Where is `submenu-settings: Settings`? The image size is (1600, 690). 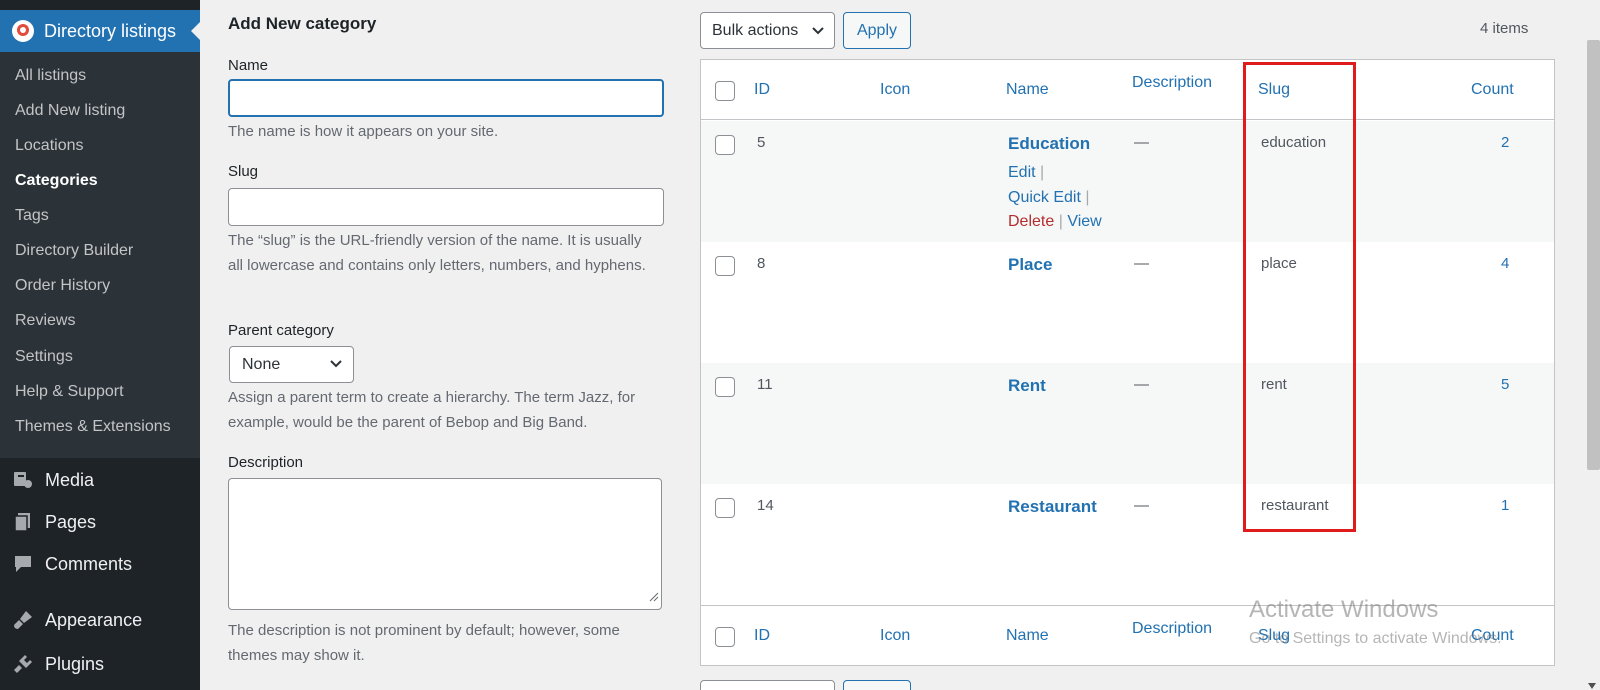 submenu-settings: Settings is located at coordinates (44, 357).